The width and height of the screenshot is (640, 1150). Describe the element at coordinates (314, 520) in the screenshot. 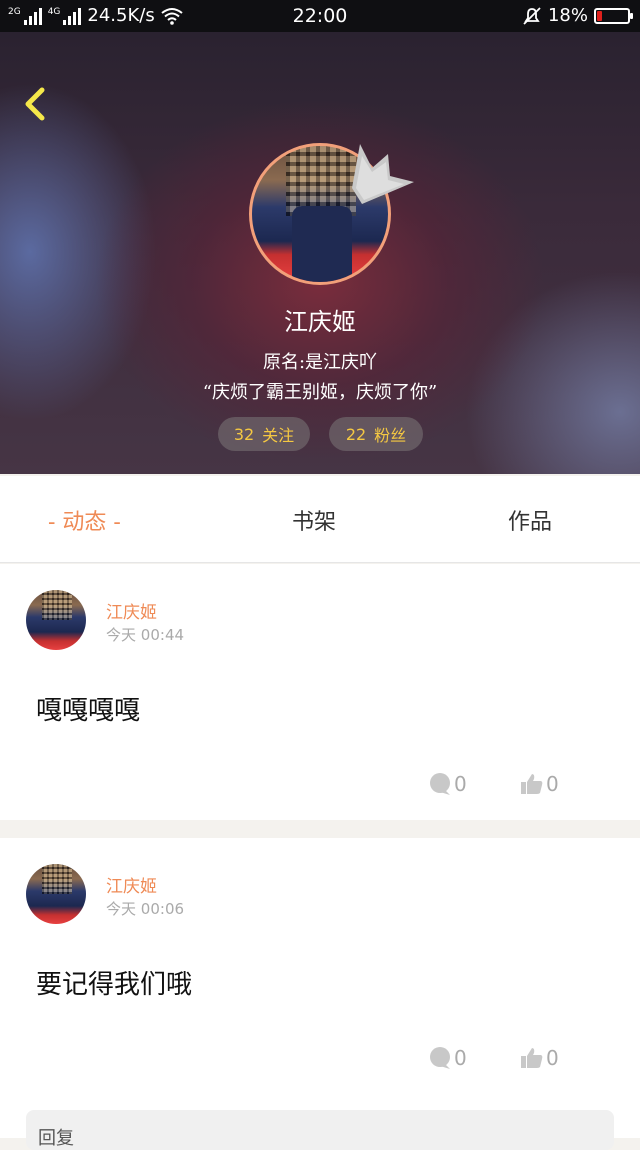

I see `tab-bookshelf: 书架` at that location.